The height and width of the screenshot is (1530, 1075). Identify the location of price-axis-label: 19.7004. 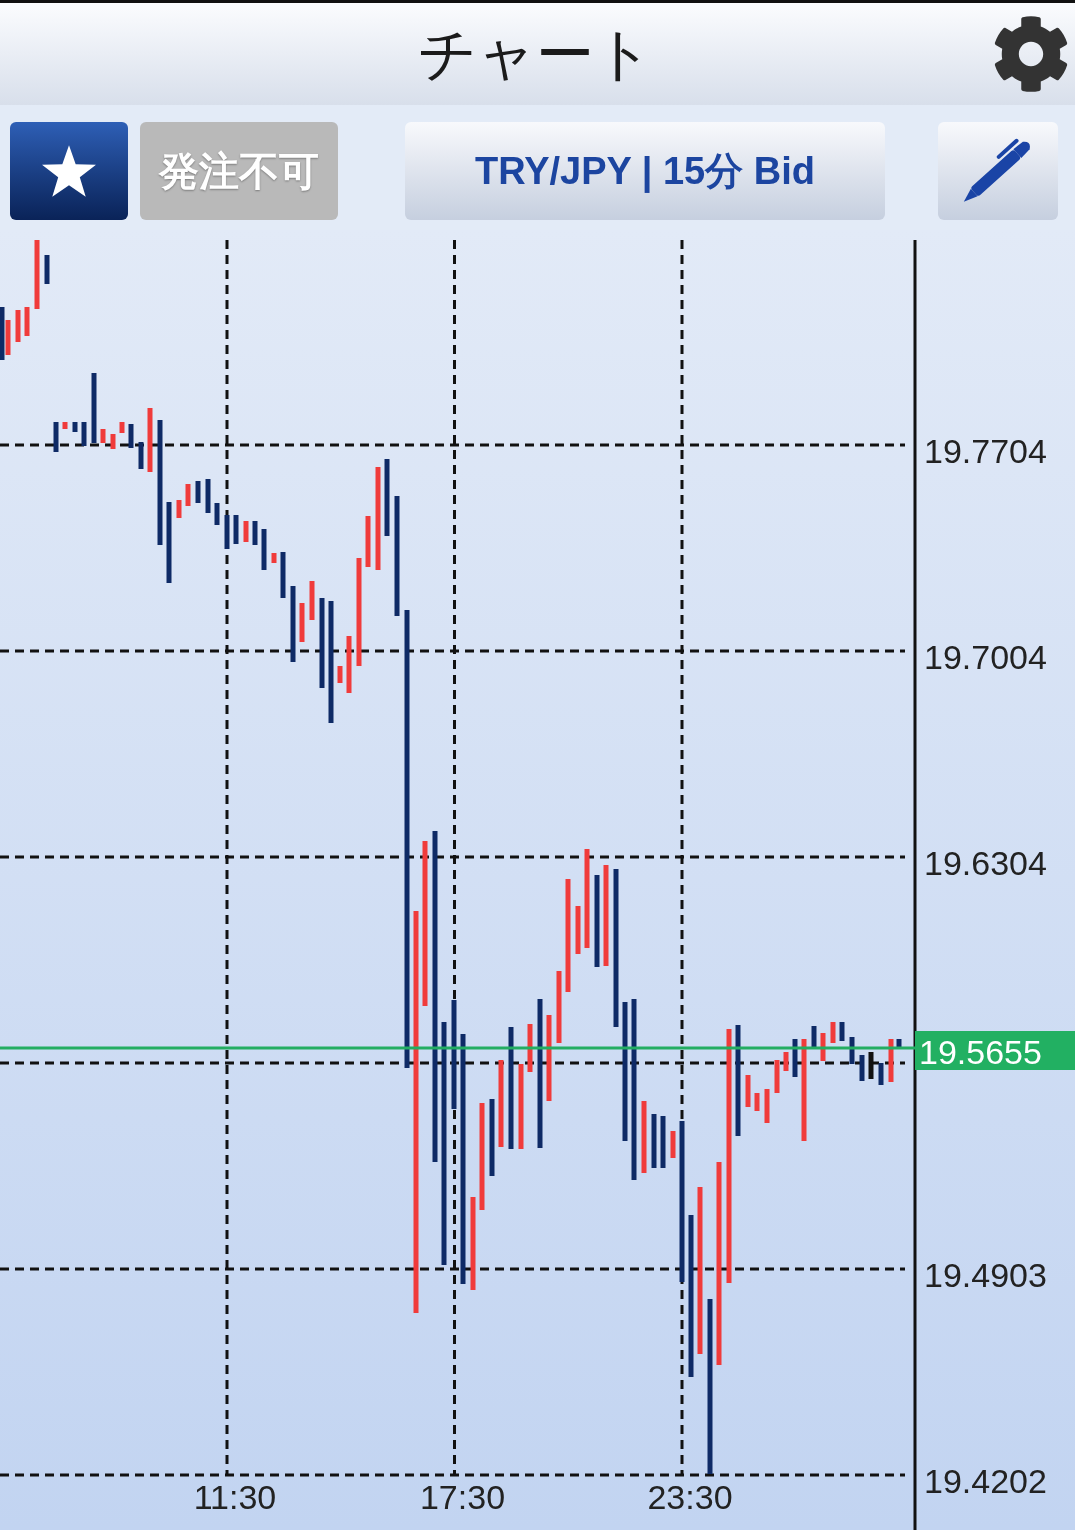
(985, 657).